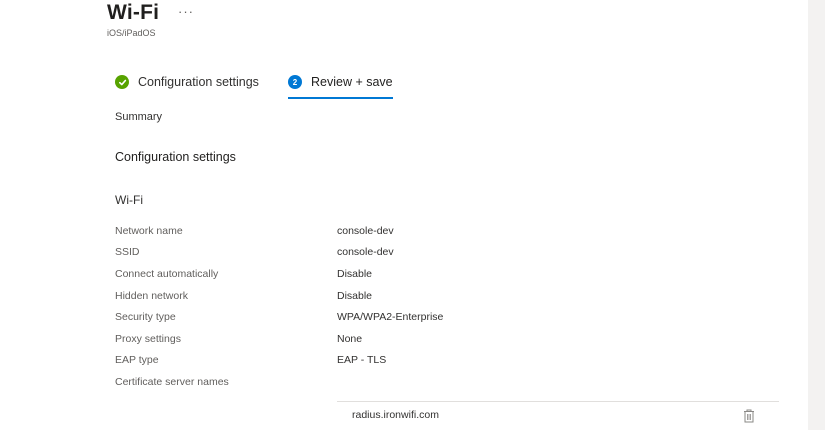 Image resolution: width=825 pixels, height=431 pixels. I want to click on step-label: Configuration settings, so click(198, 82).